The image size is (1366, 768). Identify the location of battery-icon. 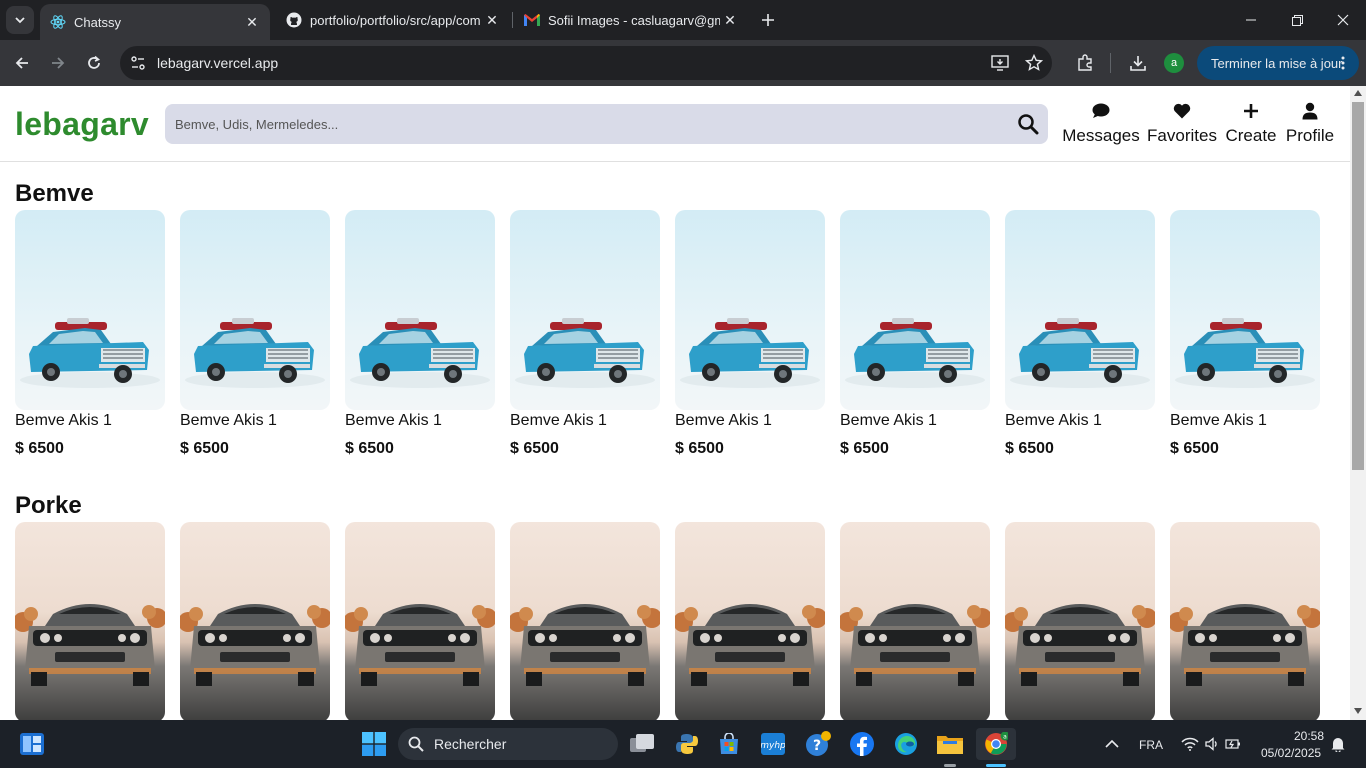
(1232, 744).